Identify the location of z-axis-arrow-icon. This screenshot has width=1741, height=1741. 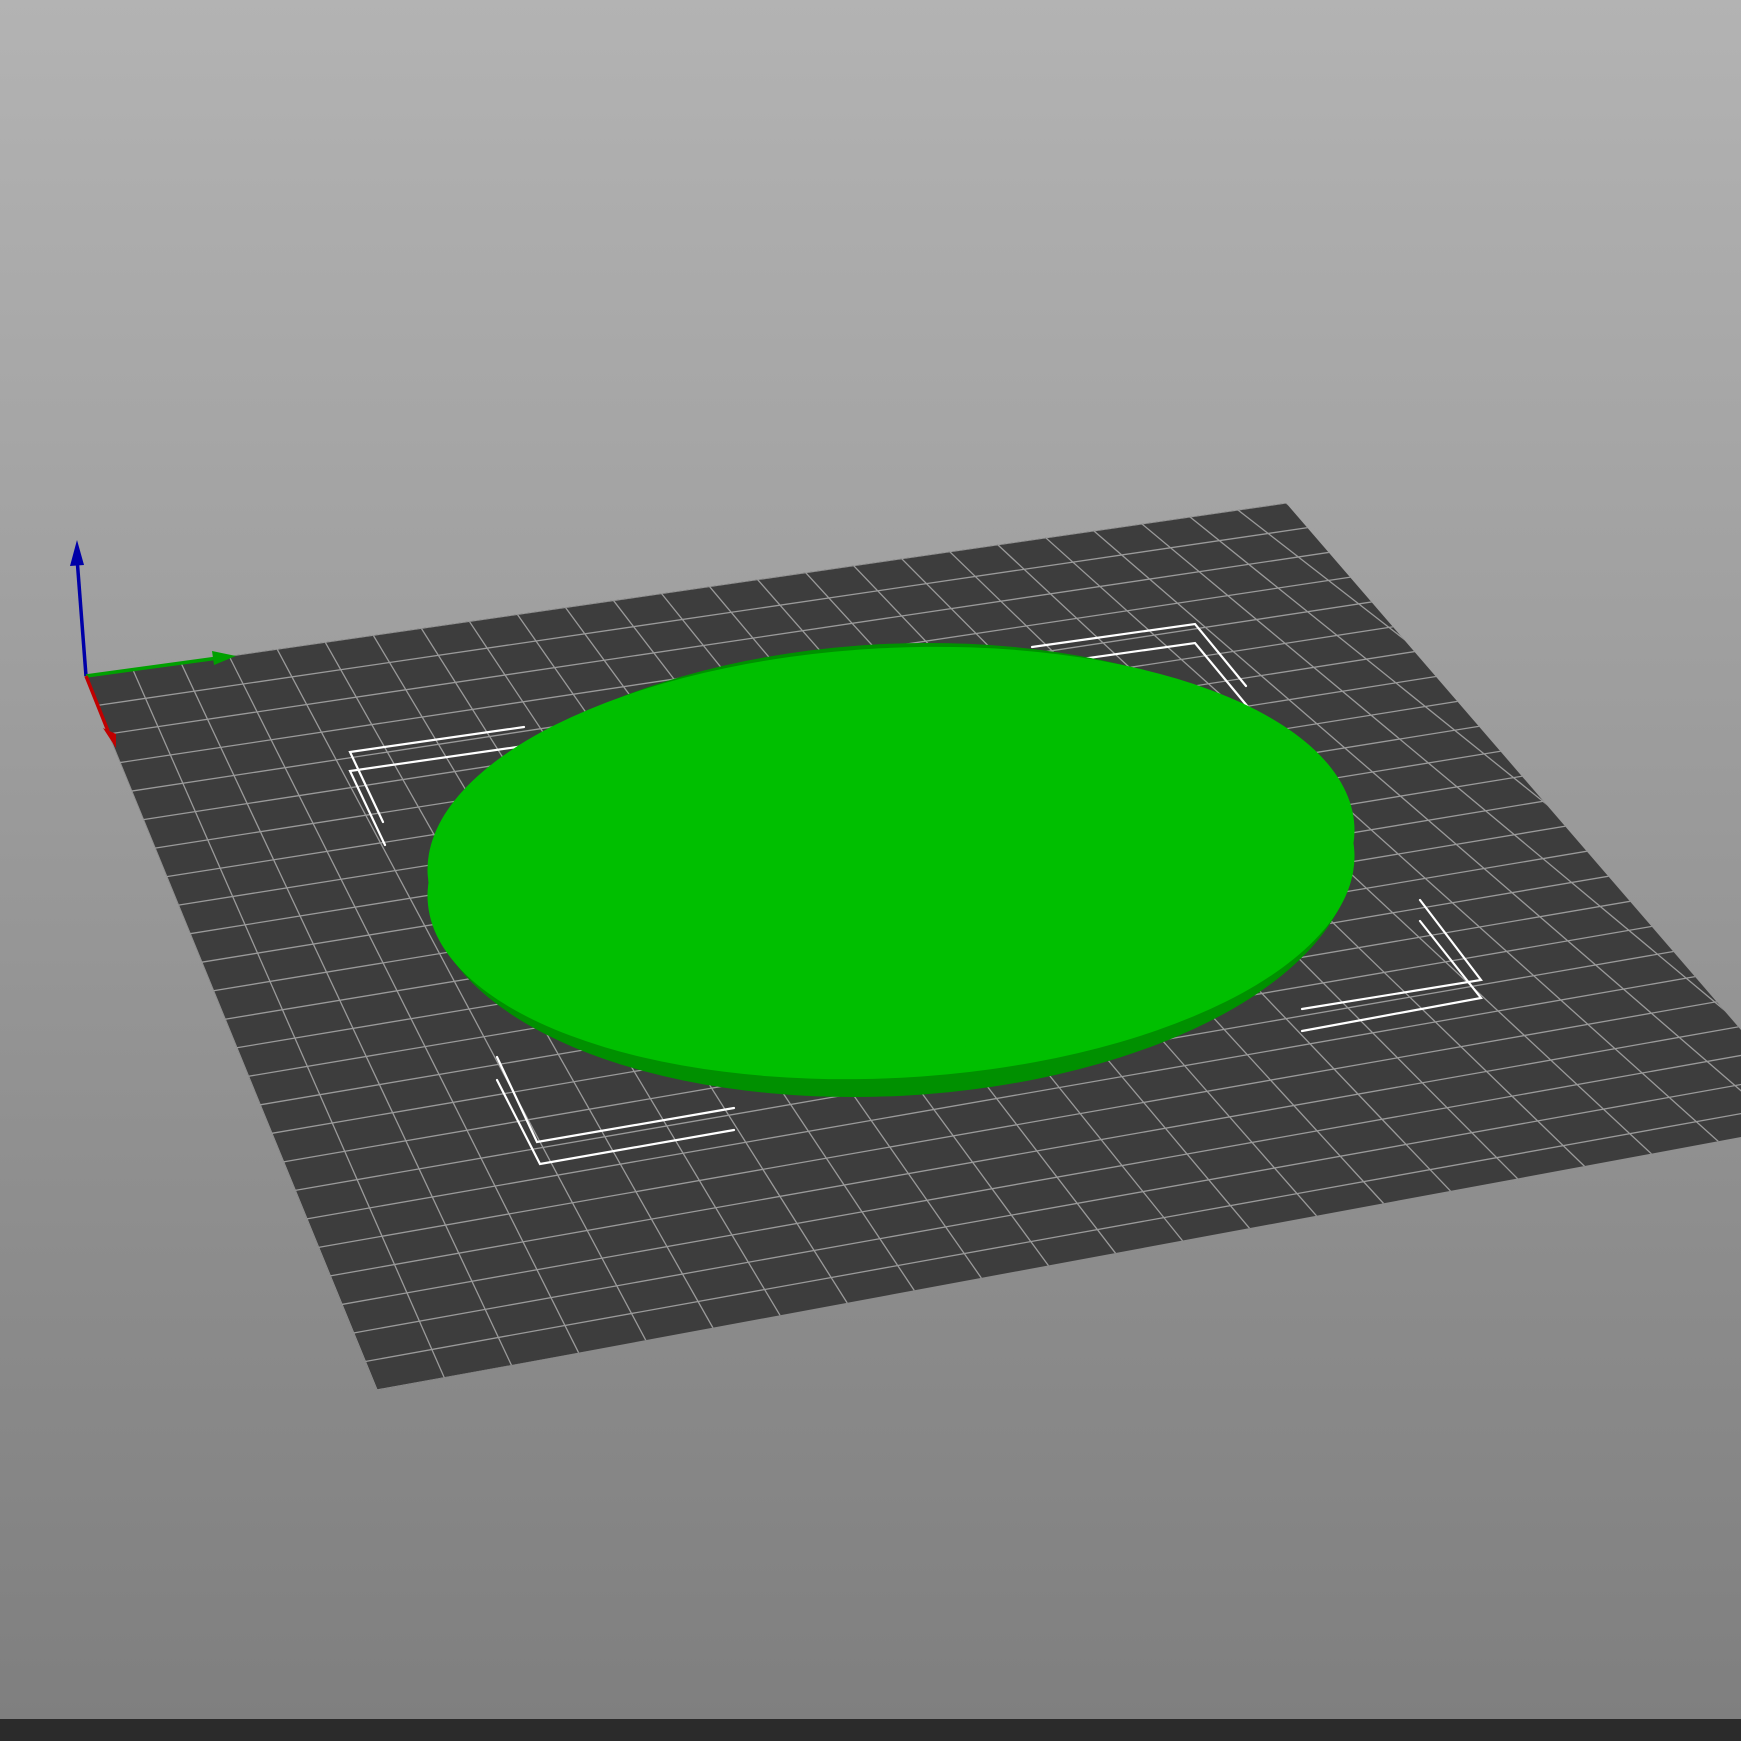
(77, 553).